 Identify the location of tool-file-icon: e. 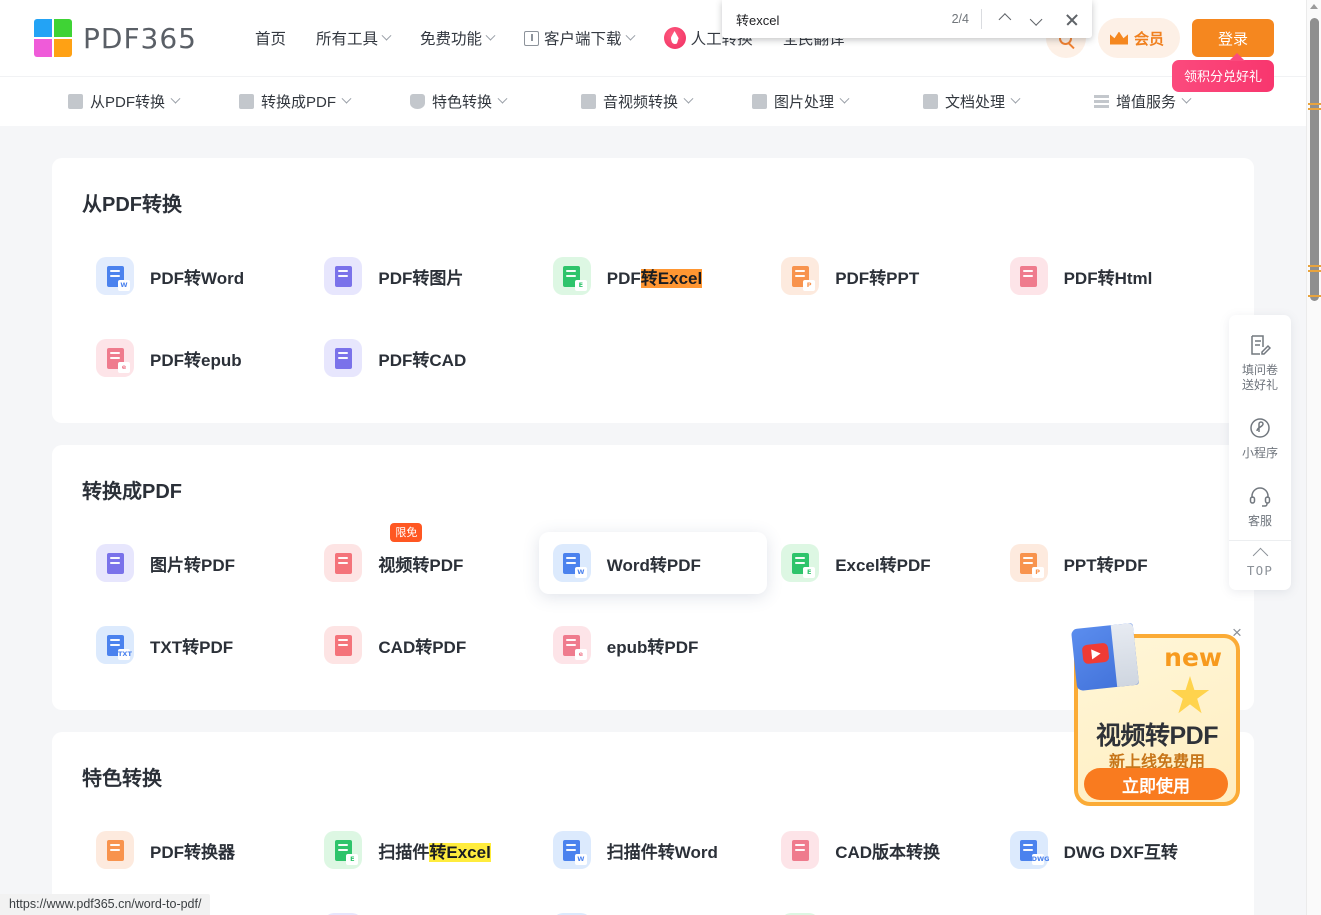
(571, 645).